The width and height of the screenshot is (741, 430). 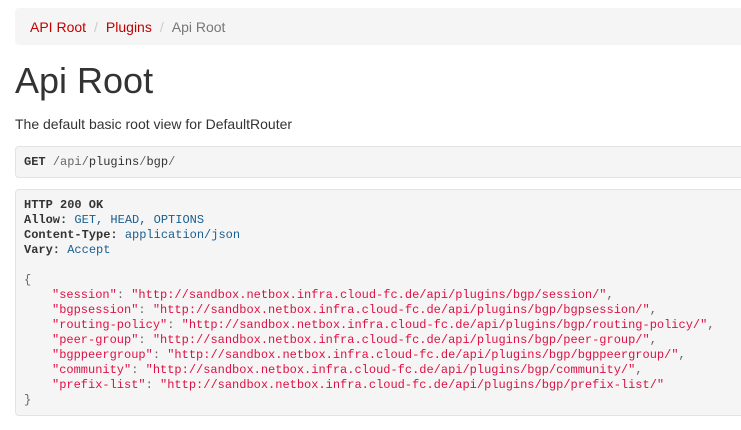 I want to click on path-segment-bgp: bgp, so click(x=157, y=162).